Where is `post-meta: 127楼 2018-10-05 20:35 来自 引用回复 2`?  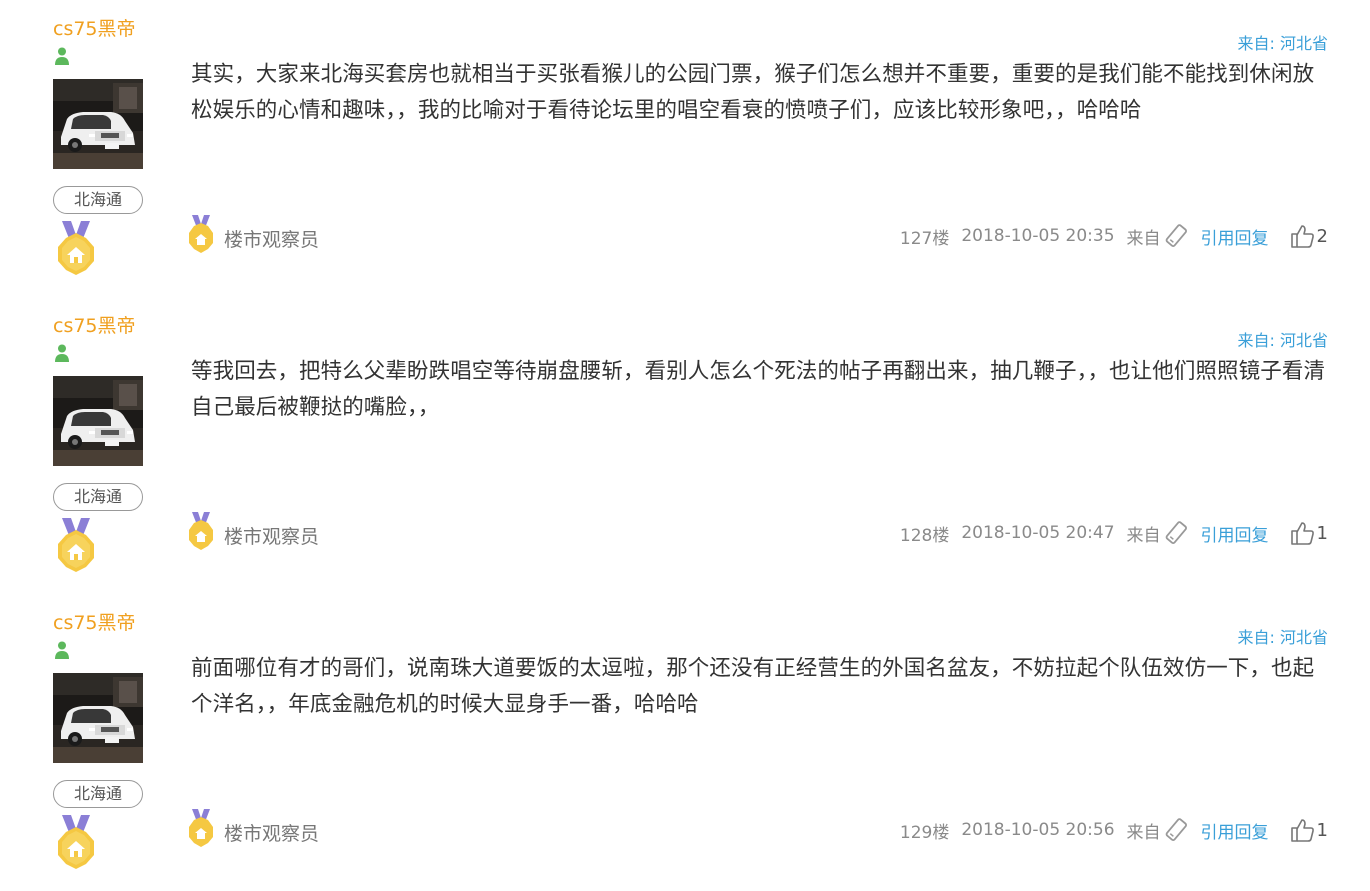
post-meta: 127楼 2018-10-05 20:35 来自 引用回复 2 is located at coordinates (1114, 236).